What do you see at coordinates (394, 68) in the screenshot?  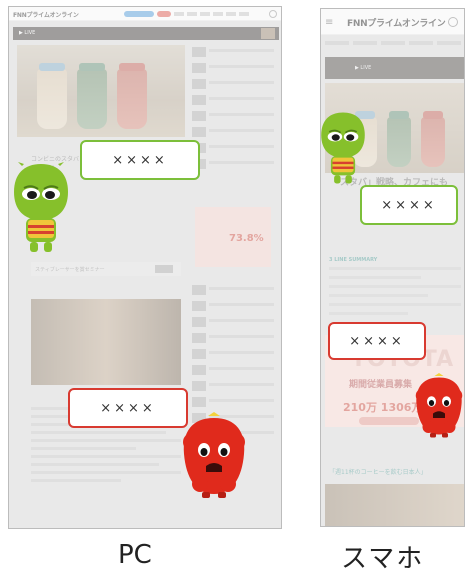 I see `phone-live-bar: ▶ LIVE` at bounding box center [394, 68].